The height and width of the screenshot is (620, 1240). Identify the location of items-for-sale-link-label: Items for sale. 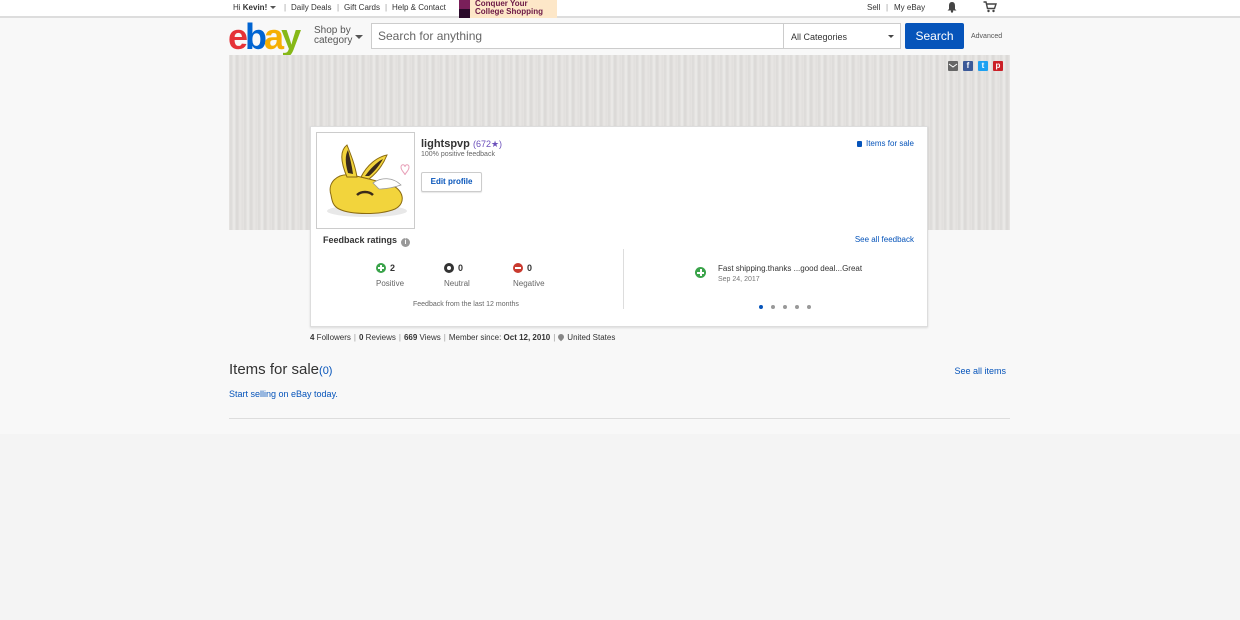
(889, 143).